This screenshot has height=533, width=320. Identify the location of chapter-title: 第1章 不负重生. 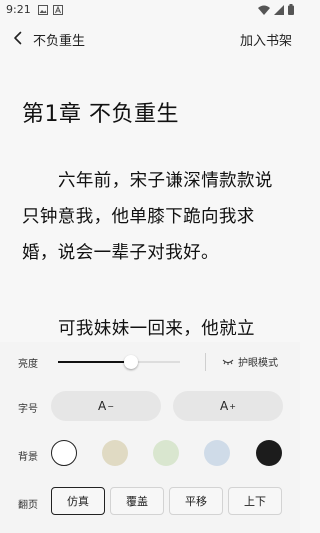
(100, 114).